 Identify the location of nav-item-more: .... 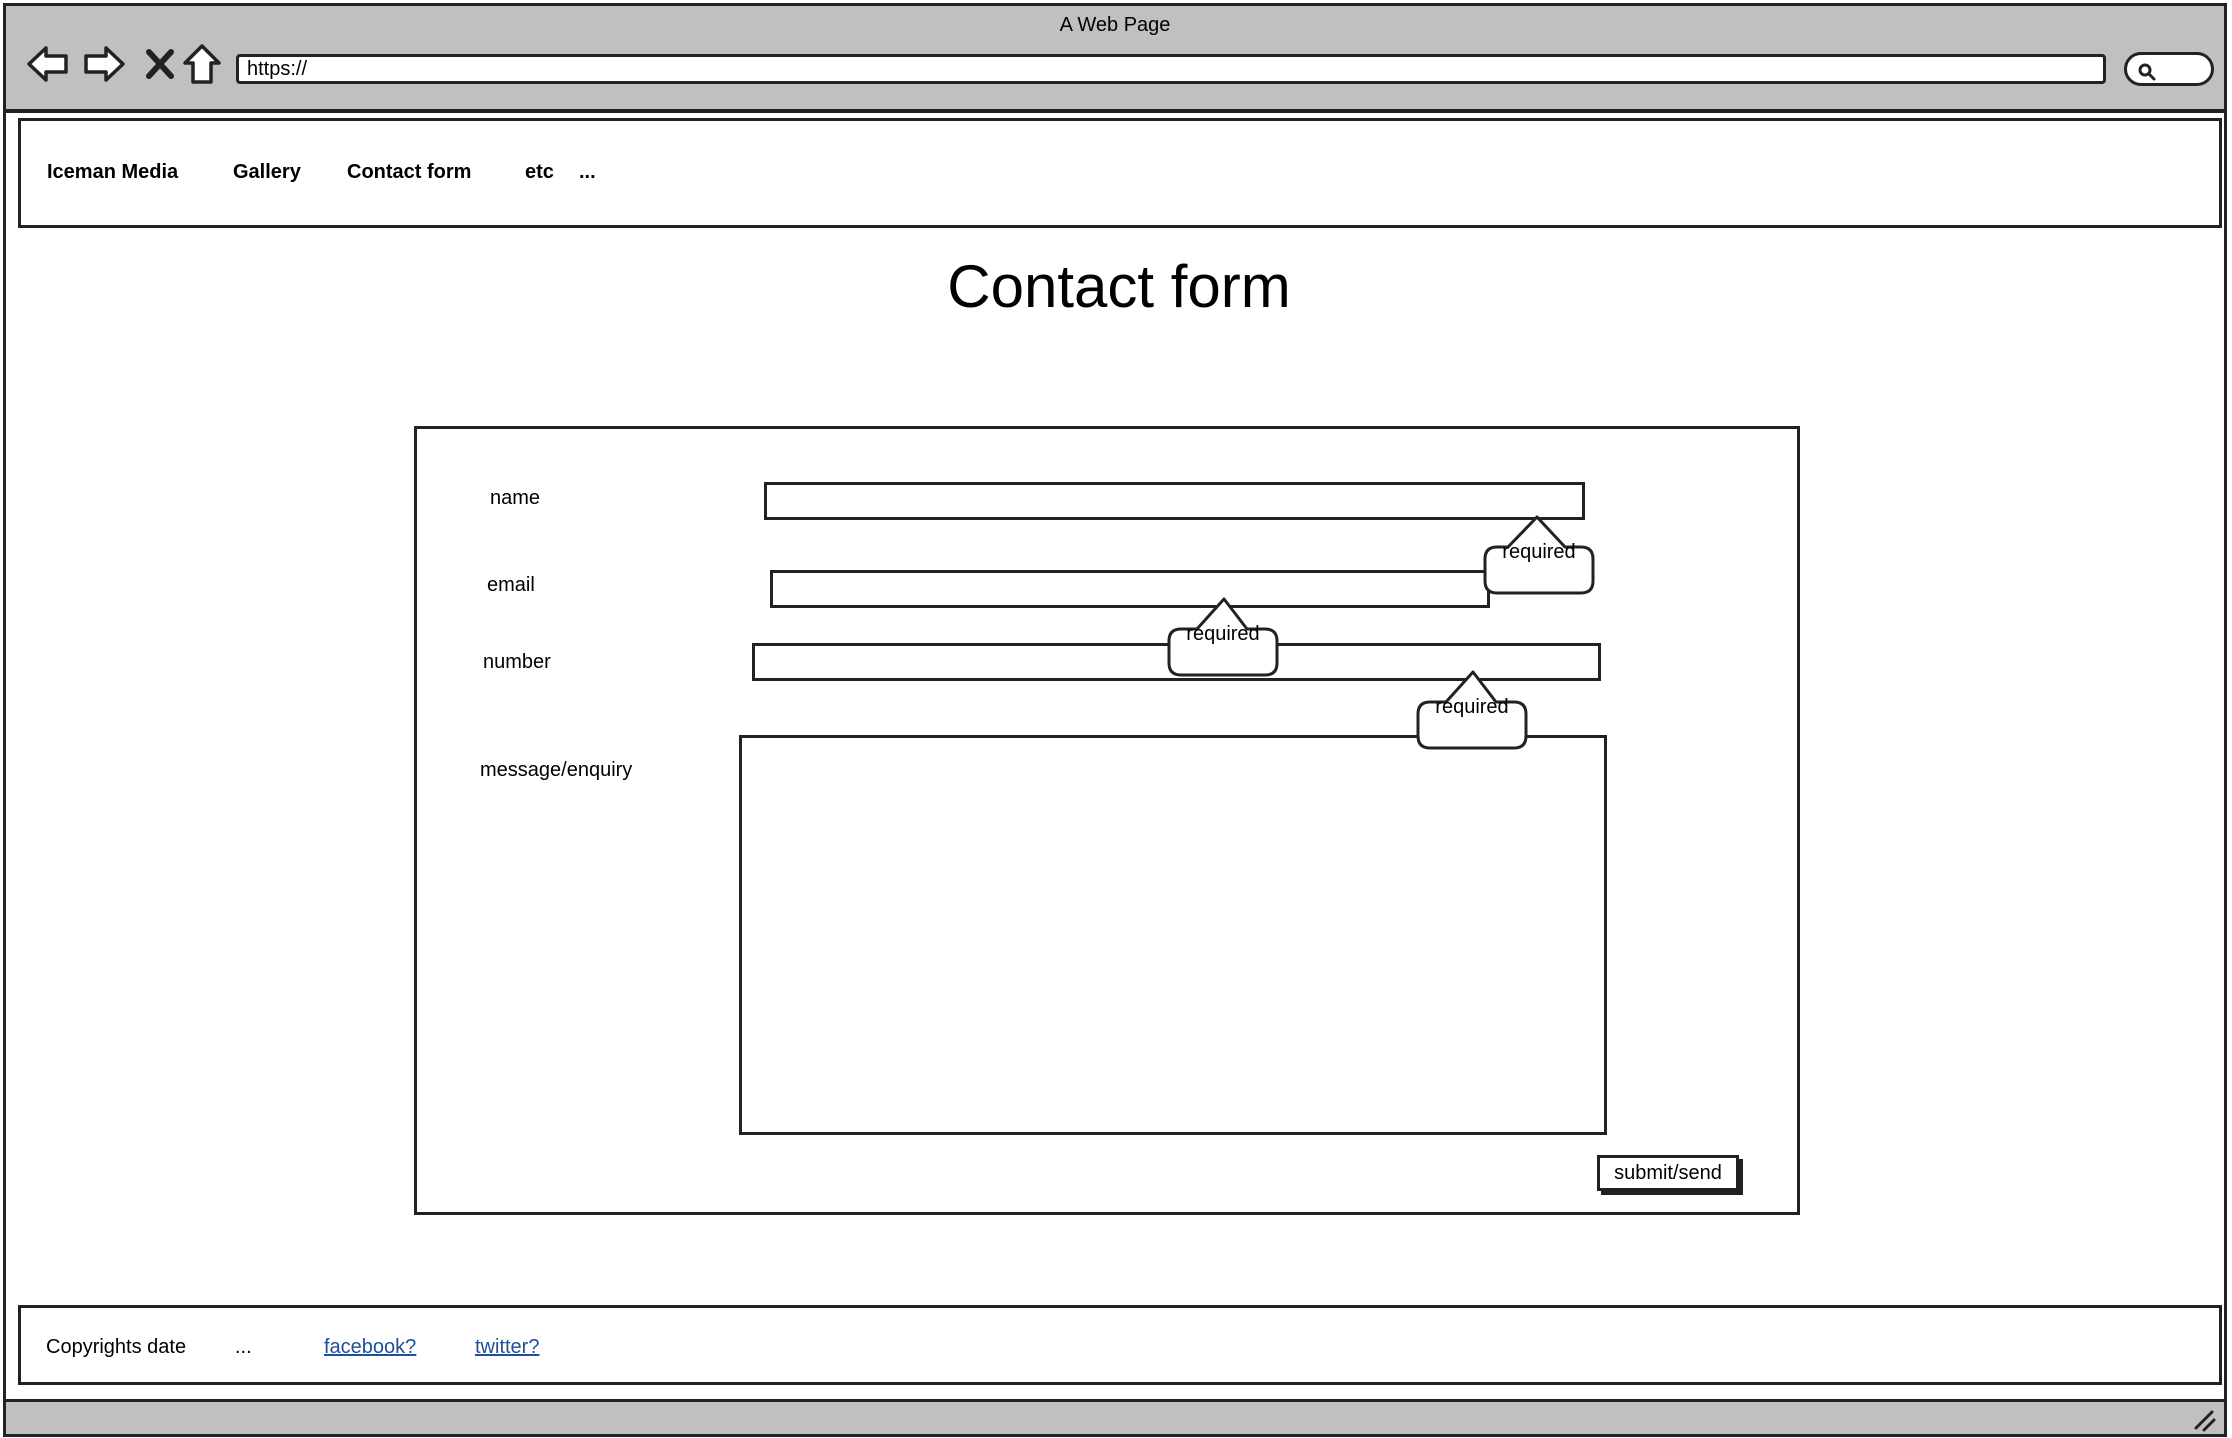
(587, 172).